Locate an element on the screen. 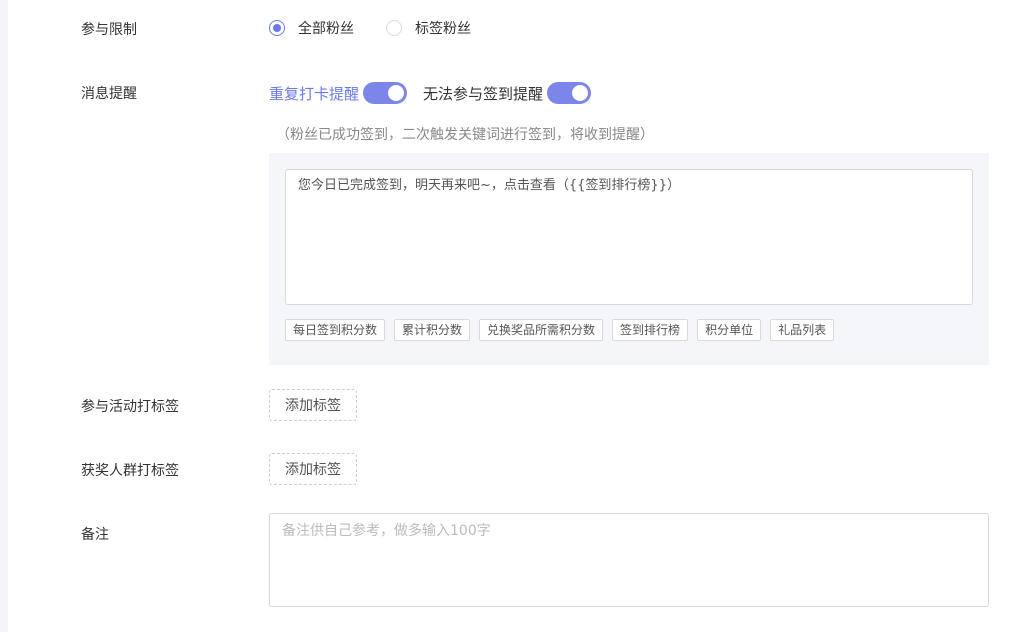  radio-tag-fans-label: 标签粉丝 is located at coordinates (443, 29).